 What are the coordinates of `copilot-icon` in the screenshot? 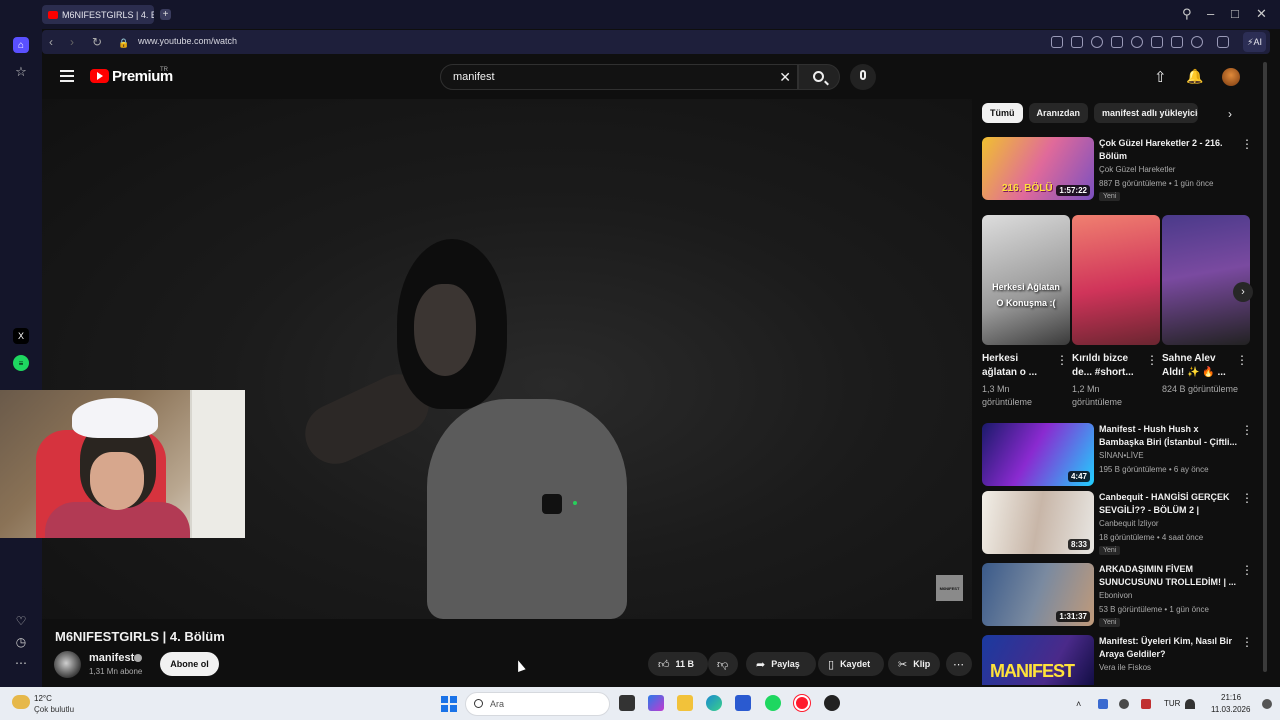 It's located at (656, 703).